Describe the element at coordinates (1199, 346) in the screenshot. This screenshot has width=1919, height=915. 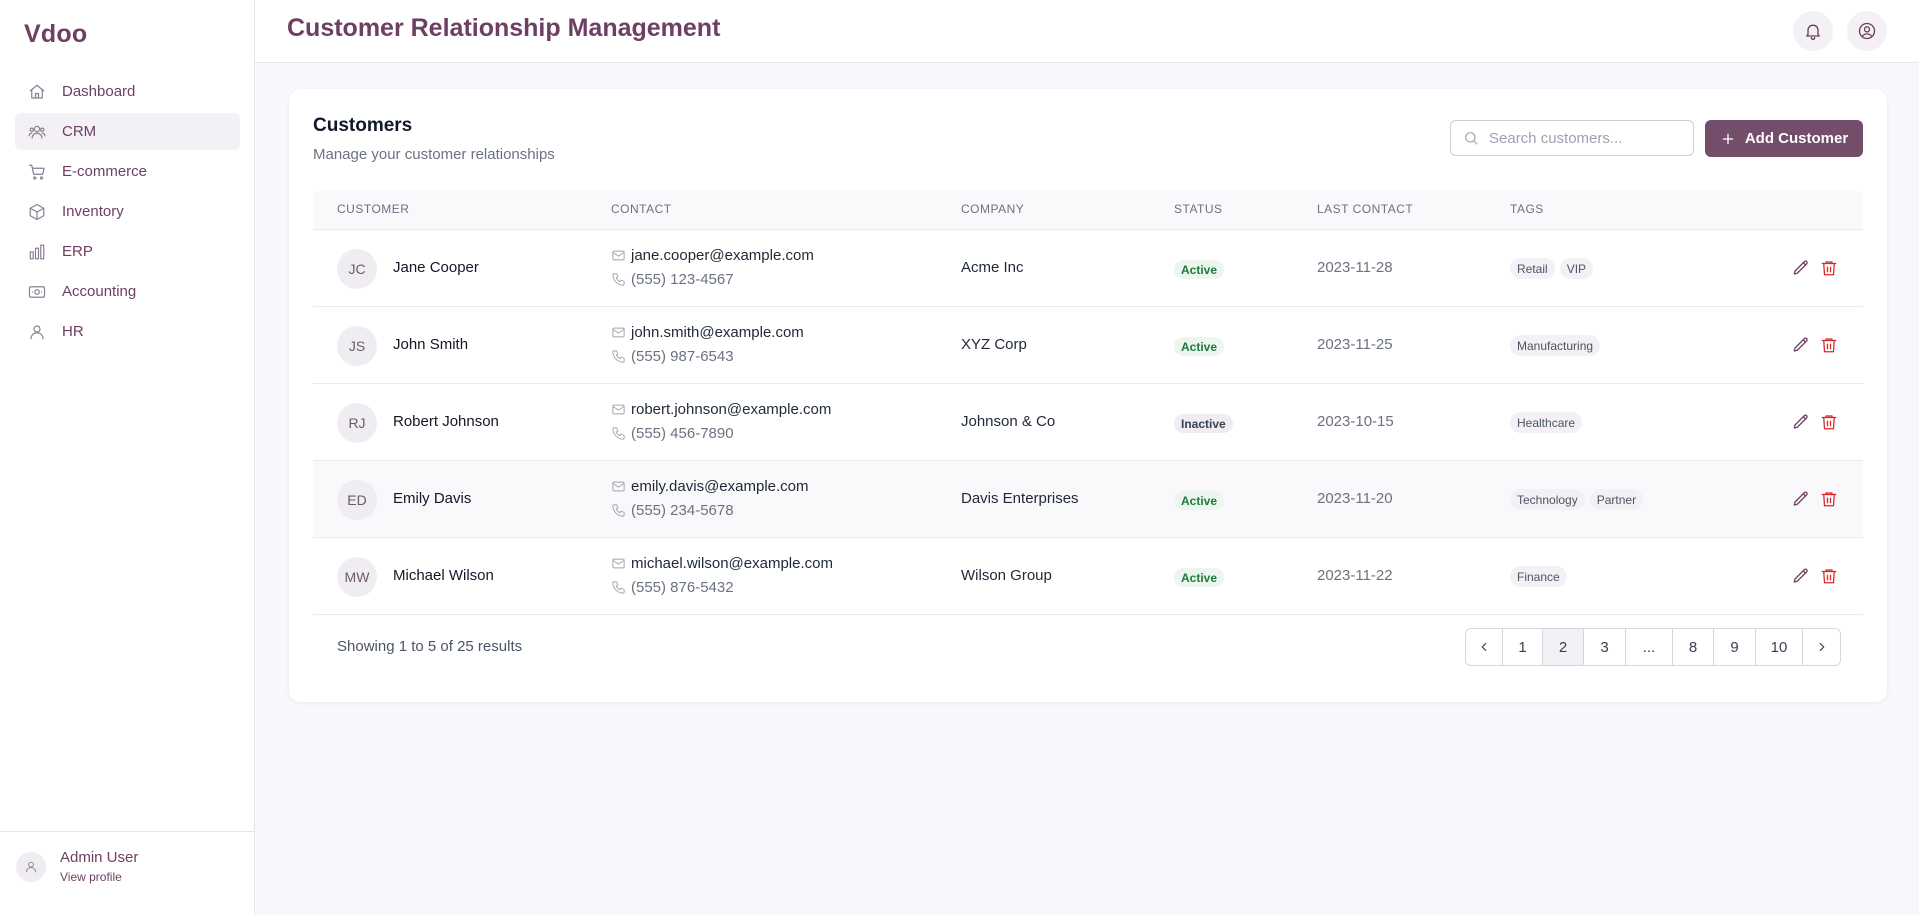
I see `status-badge: Active` at that location.